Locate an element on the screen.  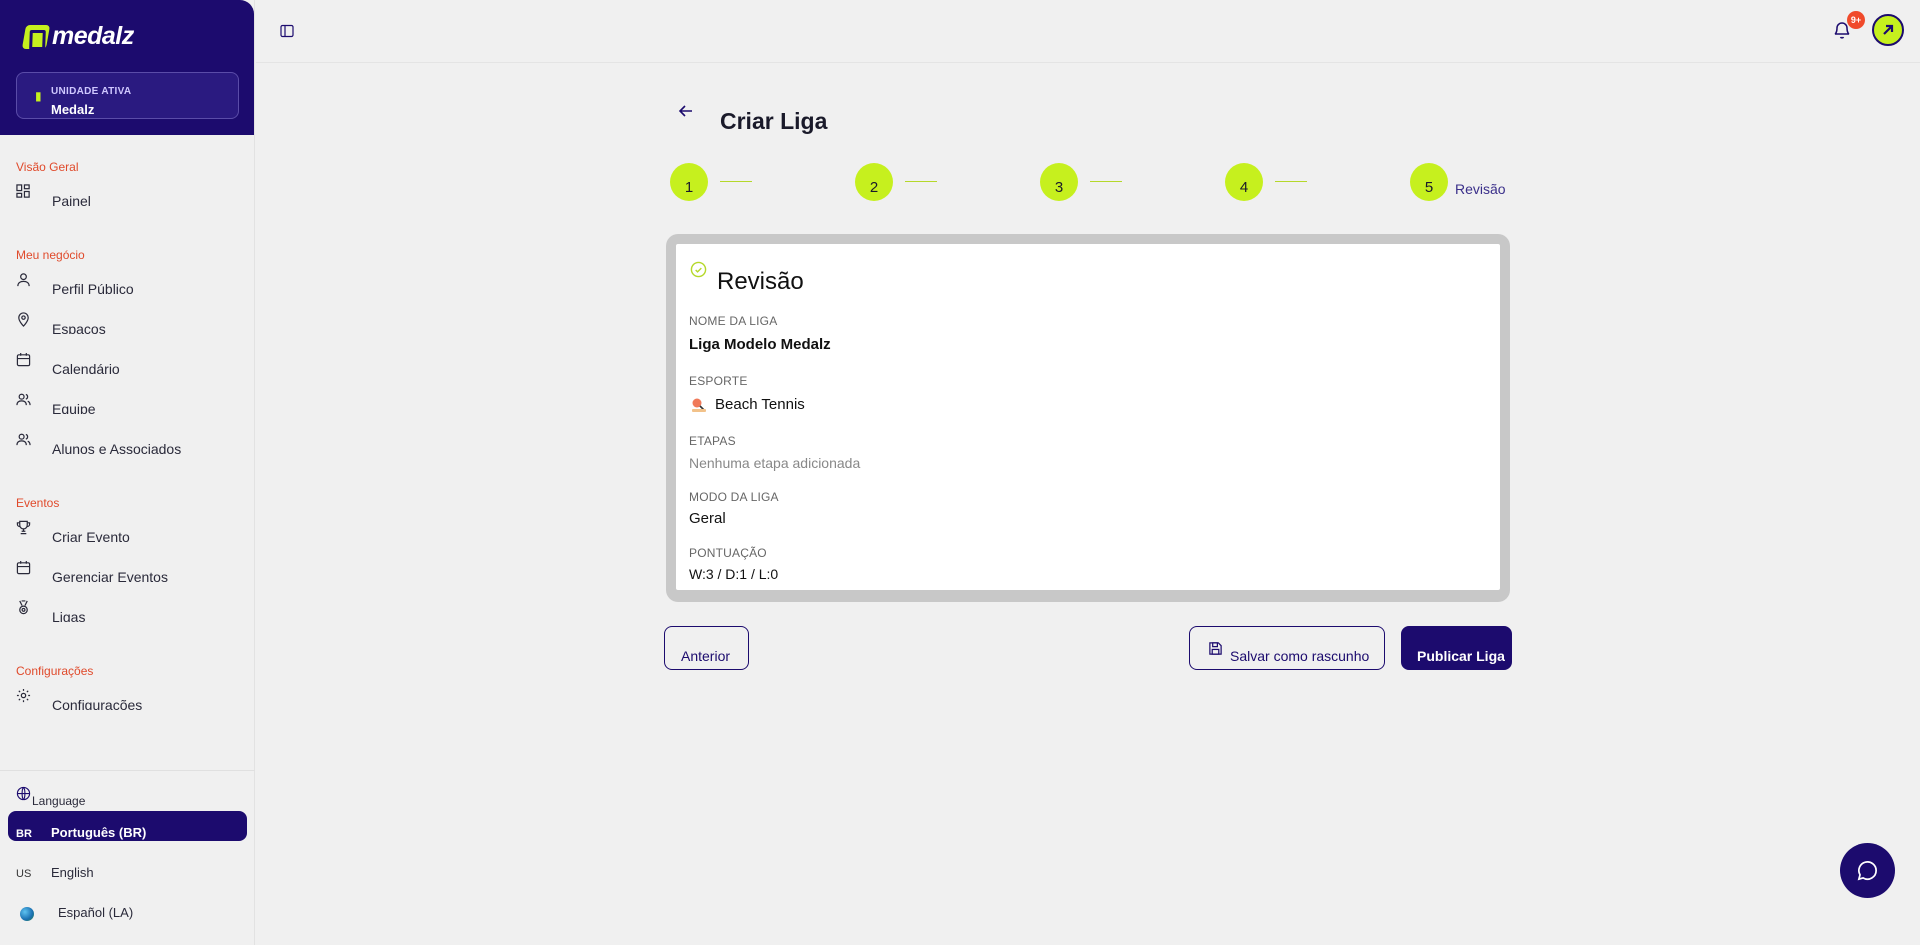
step-number: 4 is located at coordinates (1244, 187).